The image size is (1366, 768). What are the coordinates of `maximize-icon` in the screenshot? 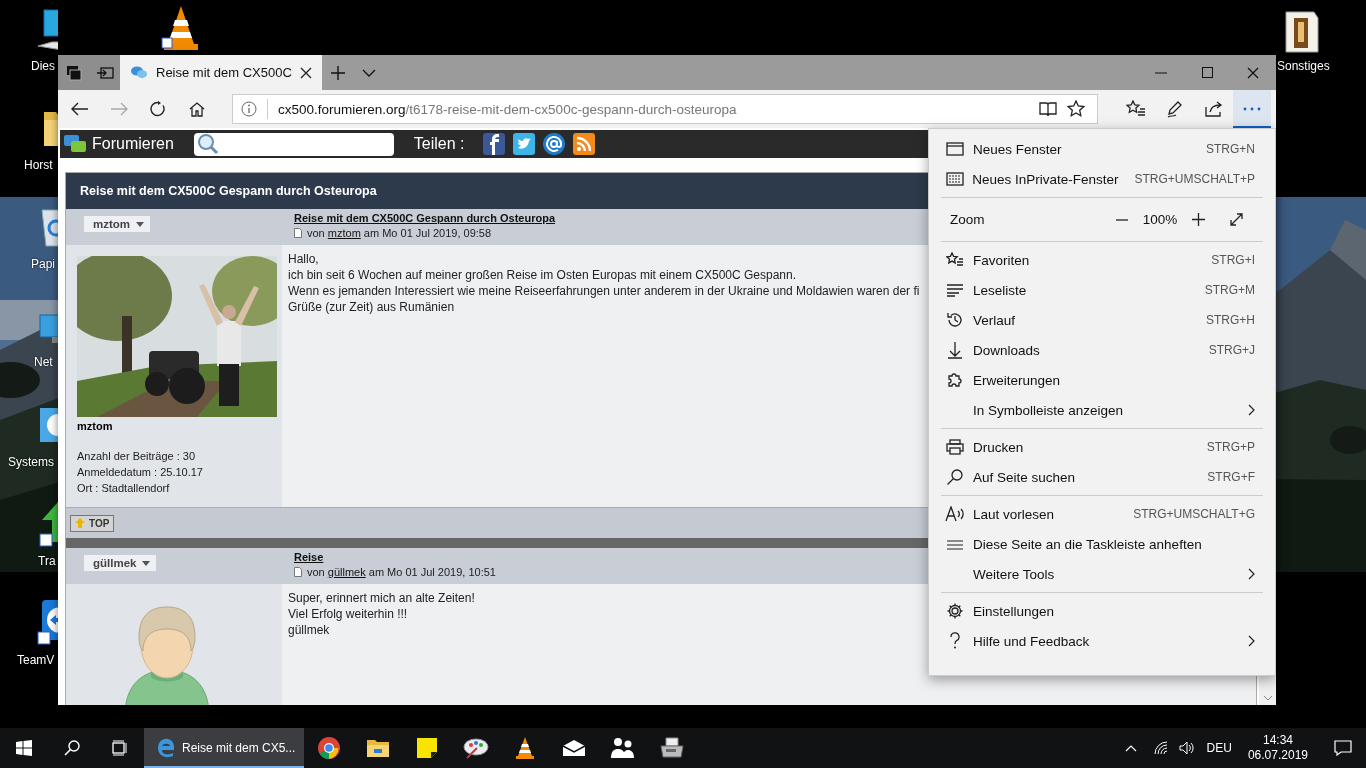 It's located at (1207, 72).